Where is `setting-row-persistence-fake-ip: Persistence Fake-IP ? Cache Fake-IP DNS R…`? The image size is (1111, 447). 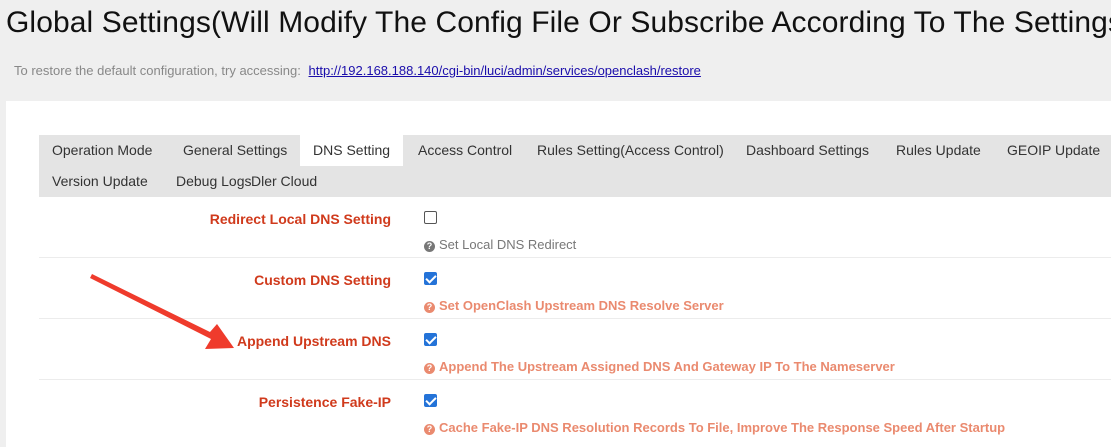
setting-row-persistence-fake-ip: Persistence Fake-IP ? Cache Fake-IP DNS R… is located at coordinates (575, 410).